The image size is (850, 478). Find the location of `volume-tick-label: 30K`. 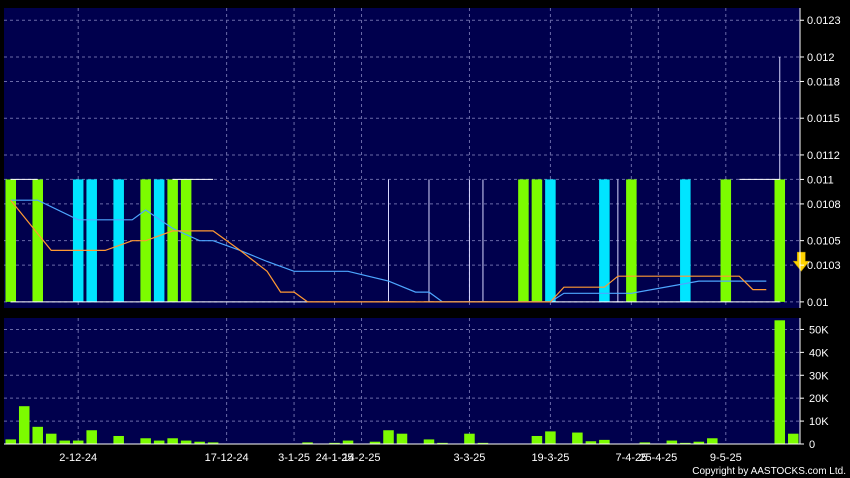

volume-tick-label: 30K is located at coordinates (819, 376).